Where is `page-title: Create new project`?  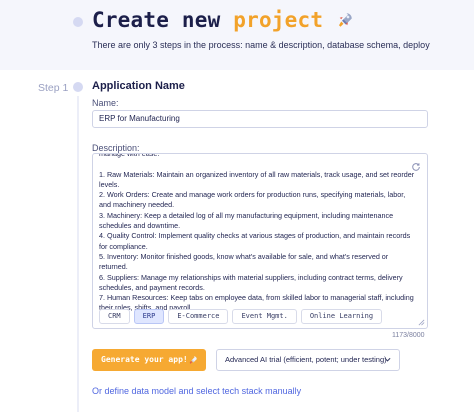 page-title: Create new project is located at coordinates (223, 20).